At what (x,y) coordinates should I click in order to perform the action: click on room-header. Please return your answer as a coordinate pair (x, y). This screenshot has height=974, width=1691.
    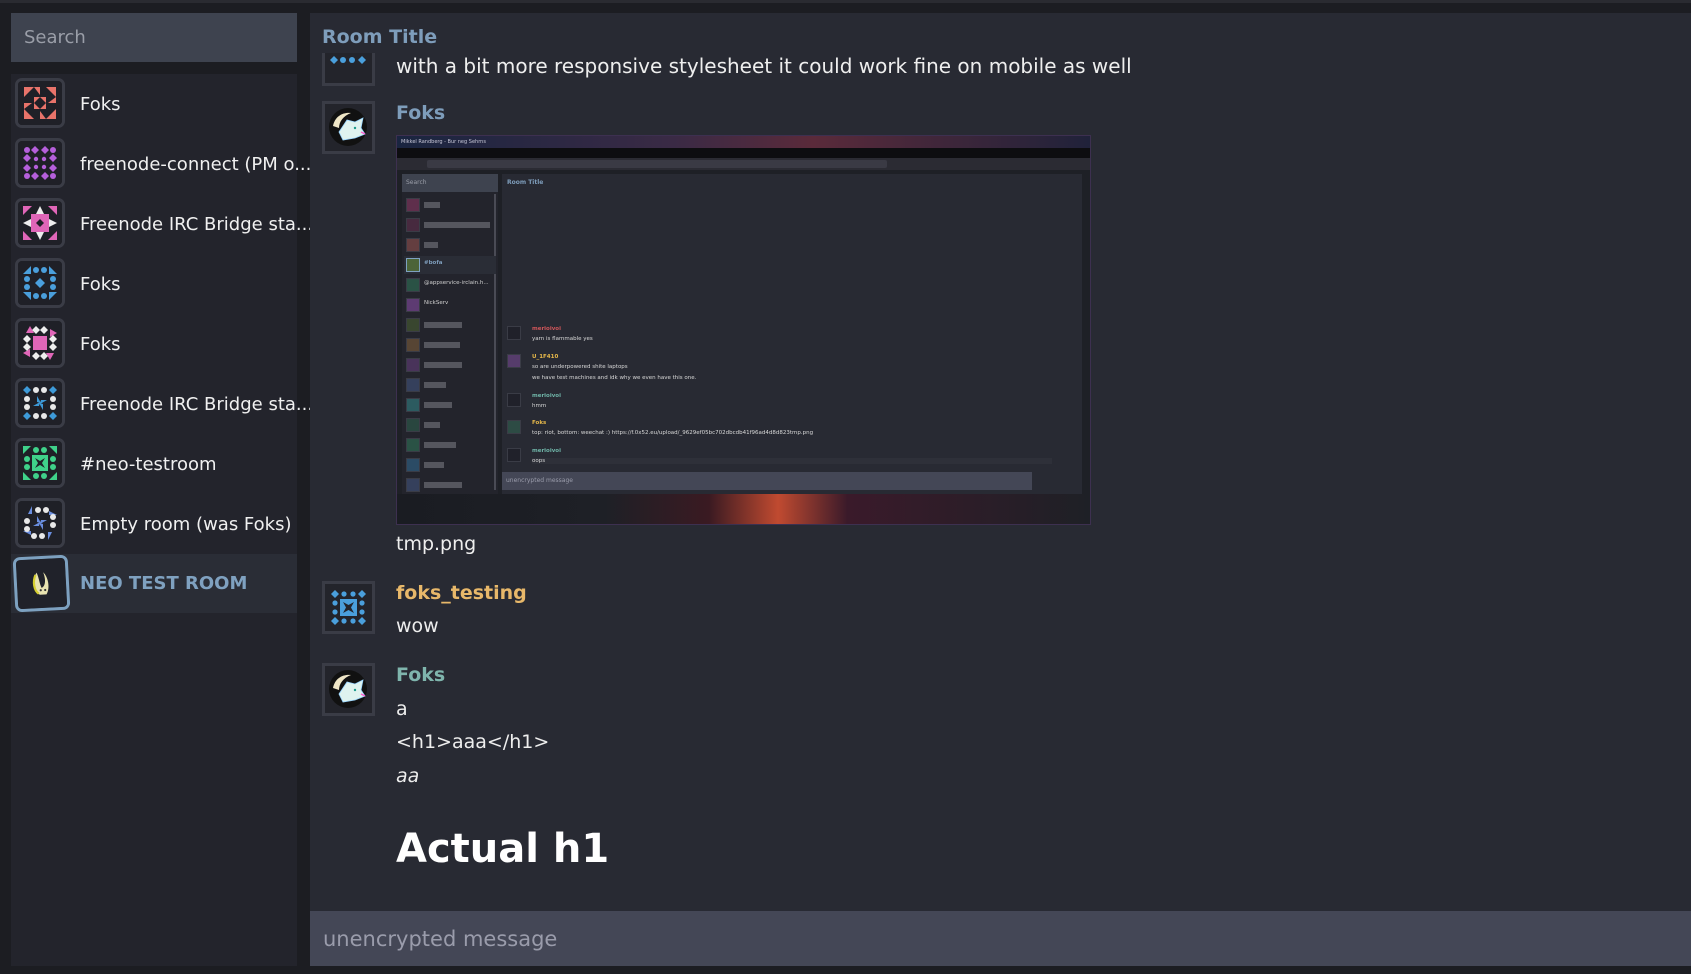
    Looking at the image, I should click on (1000, 33).